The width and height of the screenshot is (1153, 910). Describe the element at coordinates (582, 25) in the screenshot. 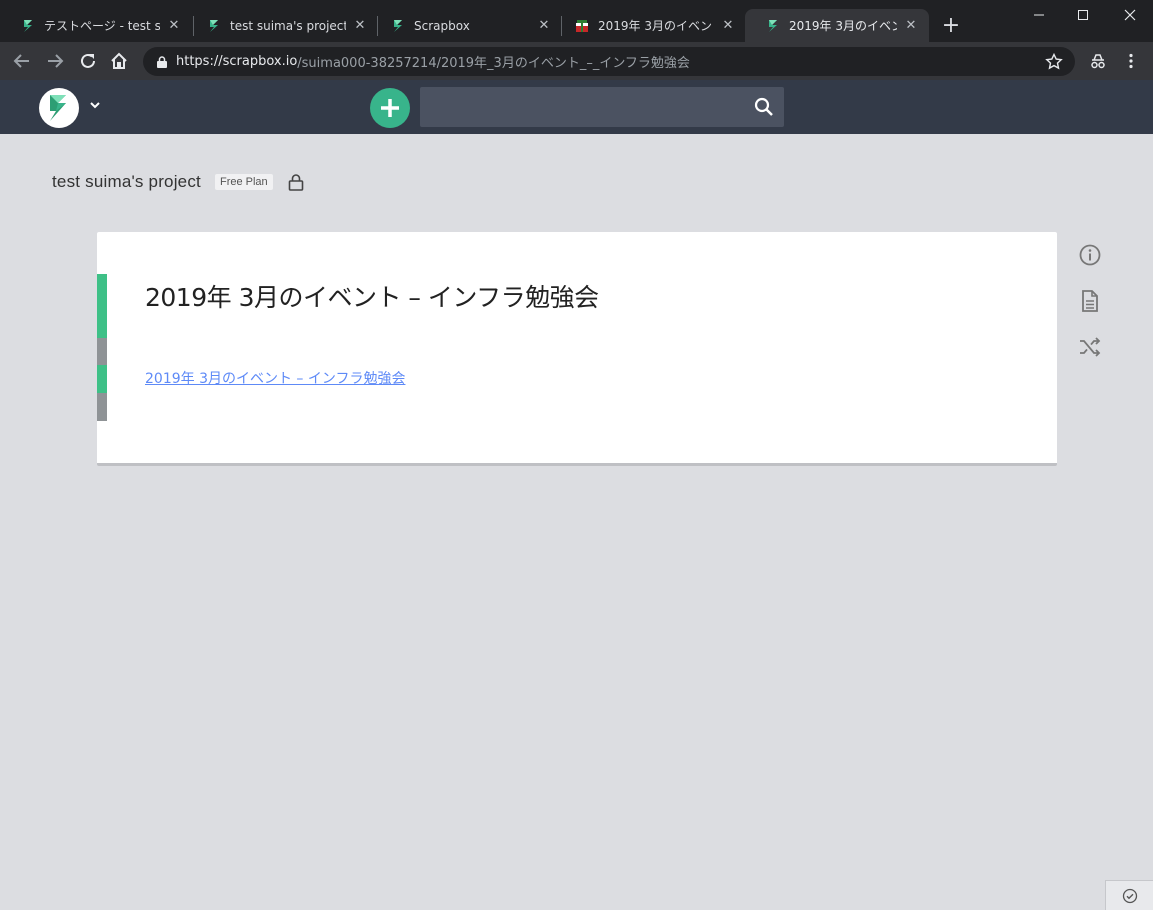

I see `gift-favicon-icon` at that location.